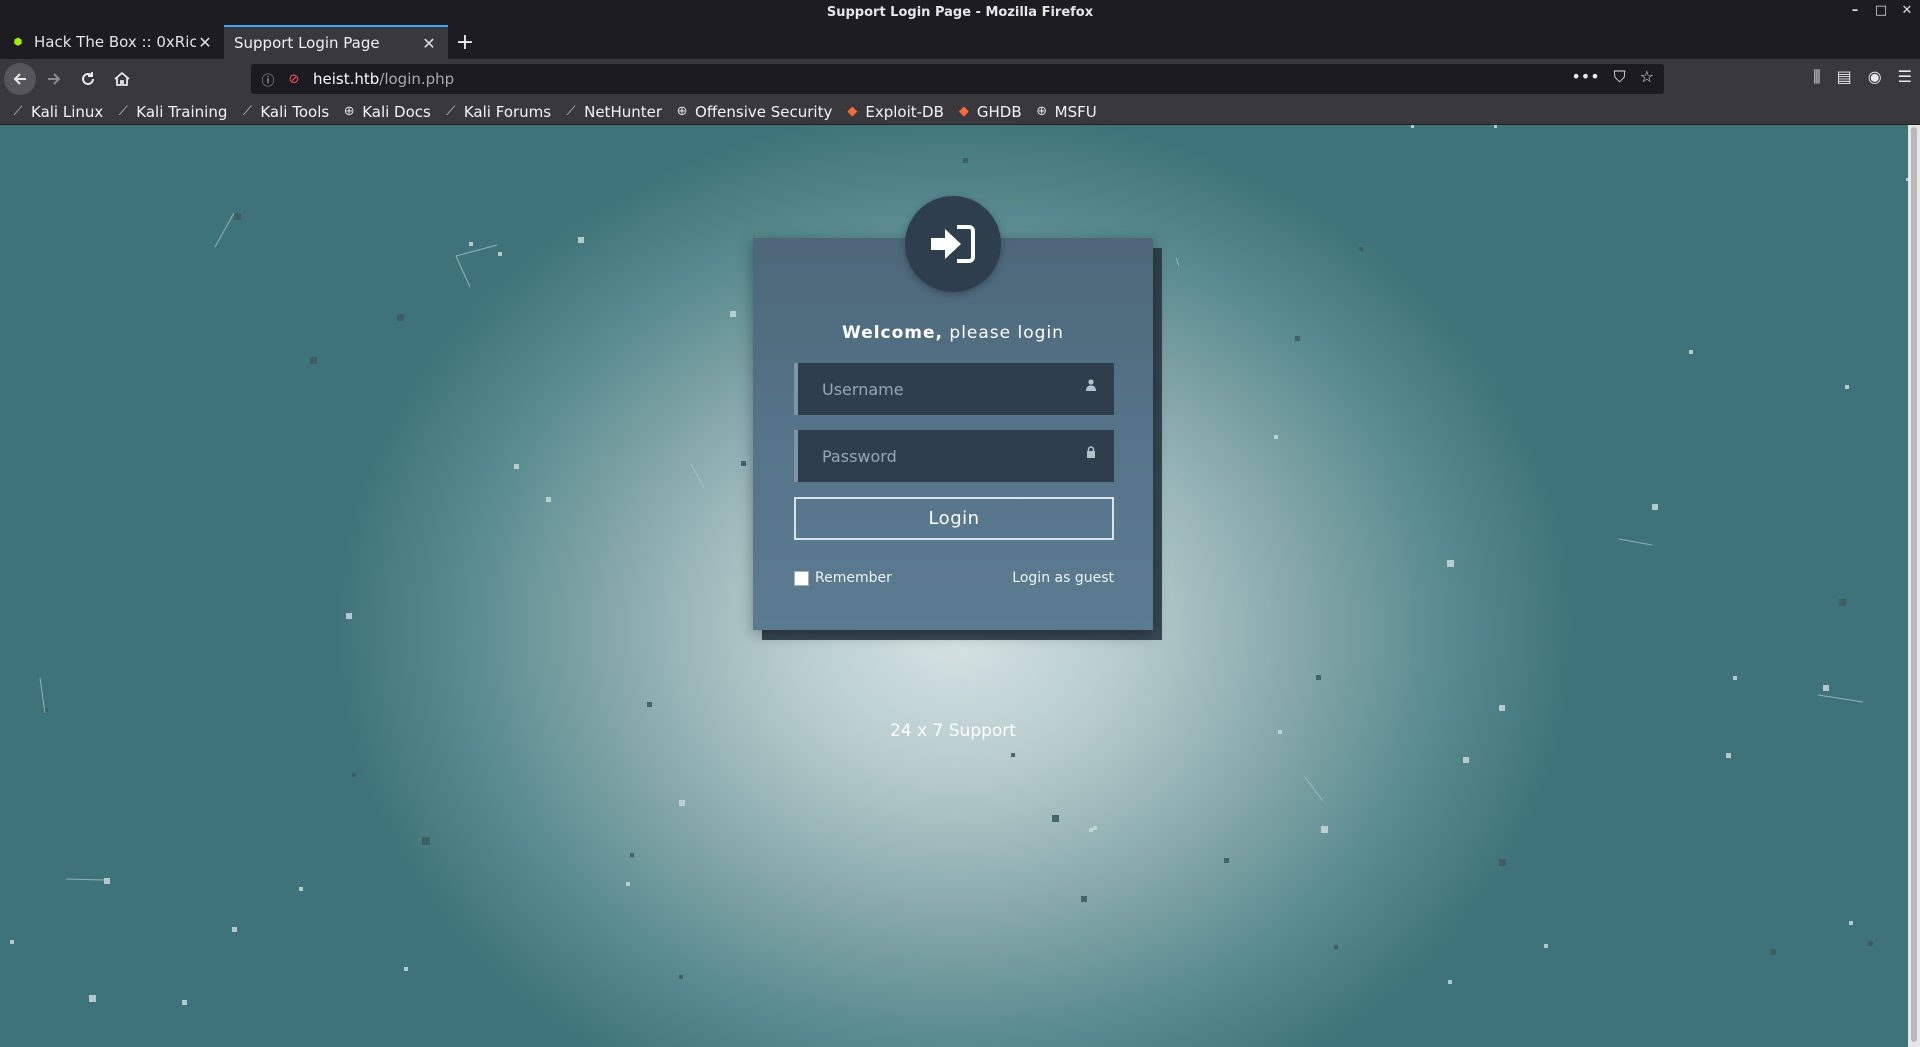 The width and height of the screenshot is (1920, 1047). I want to click on back-arrow-icon, so click(19, 79).